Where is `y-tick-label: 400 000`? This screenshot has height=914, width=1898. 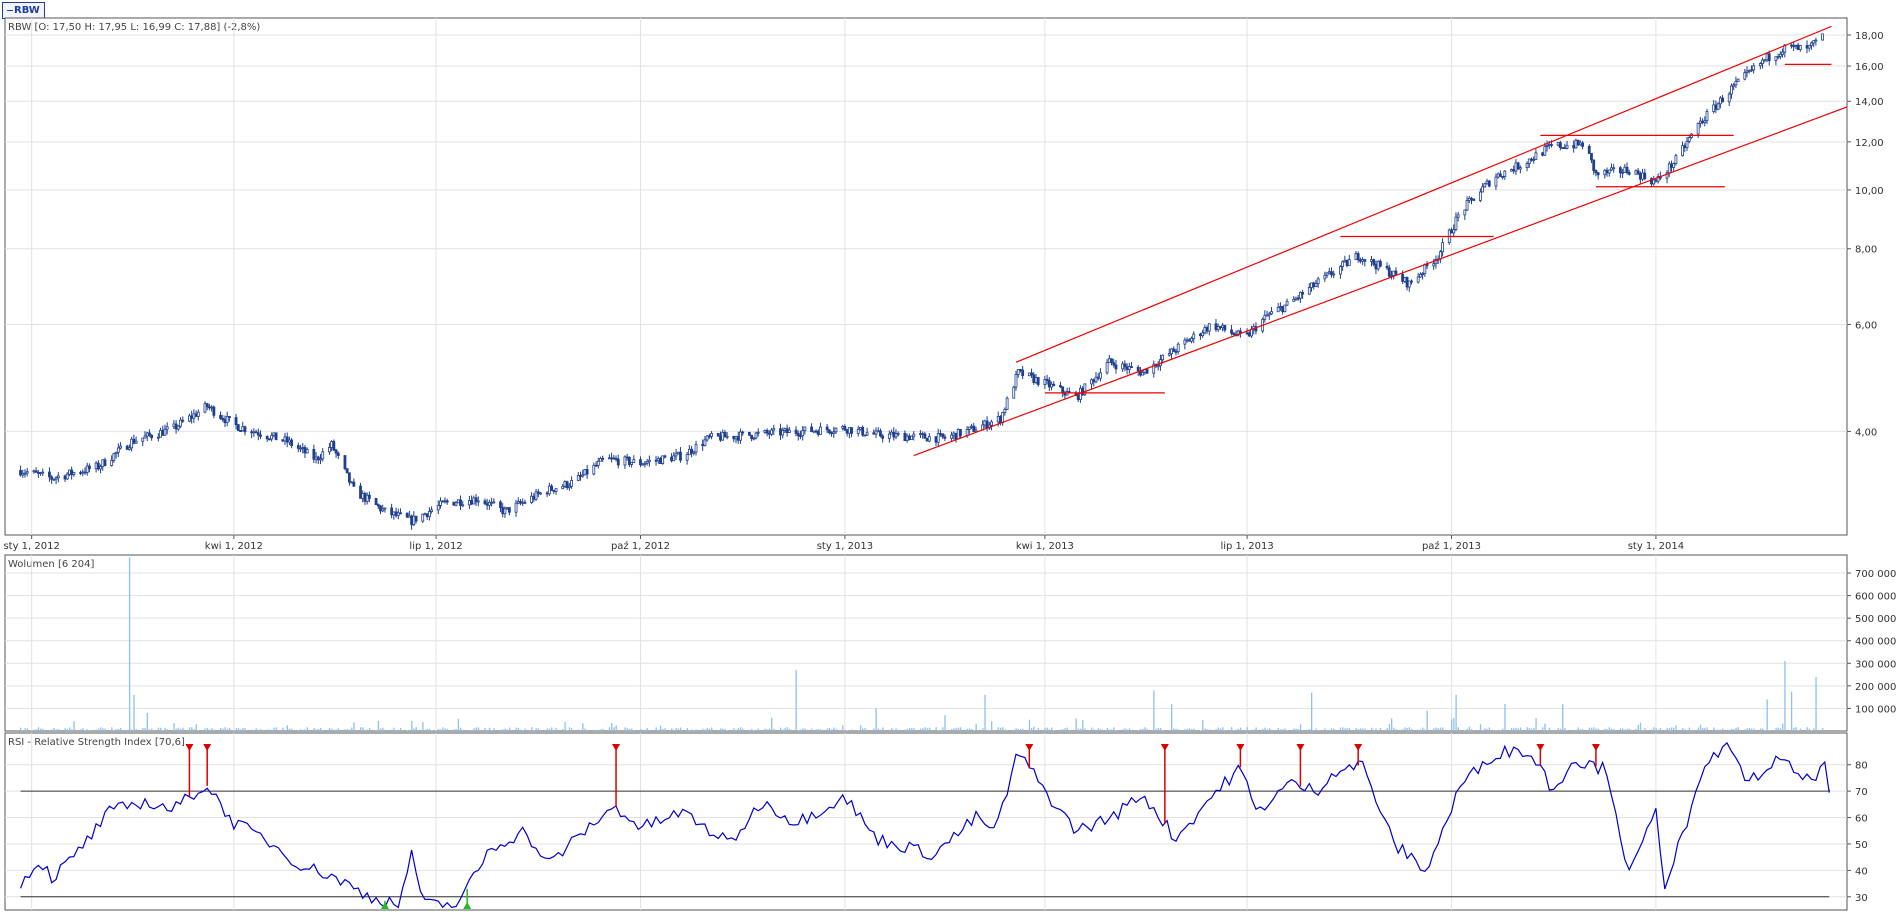 y-tick-label: 400 000 is located at coordinates (1875, 642).